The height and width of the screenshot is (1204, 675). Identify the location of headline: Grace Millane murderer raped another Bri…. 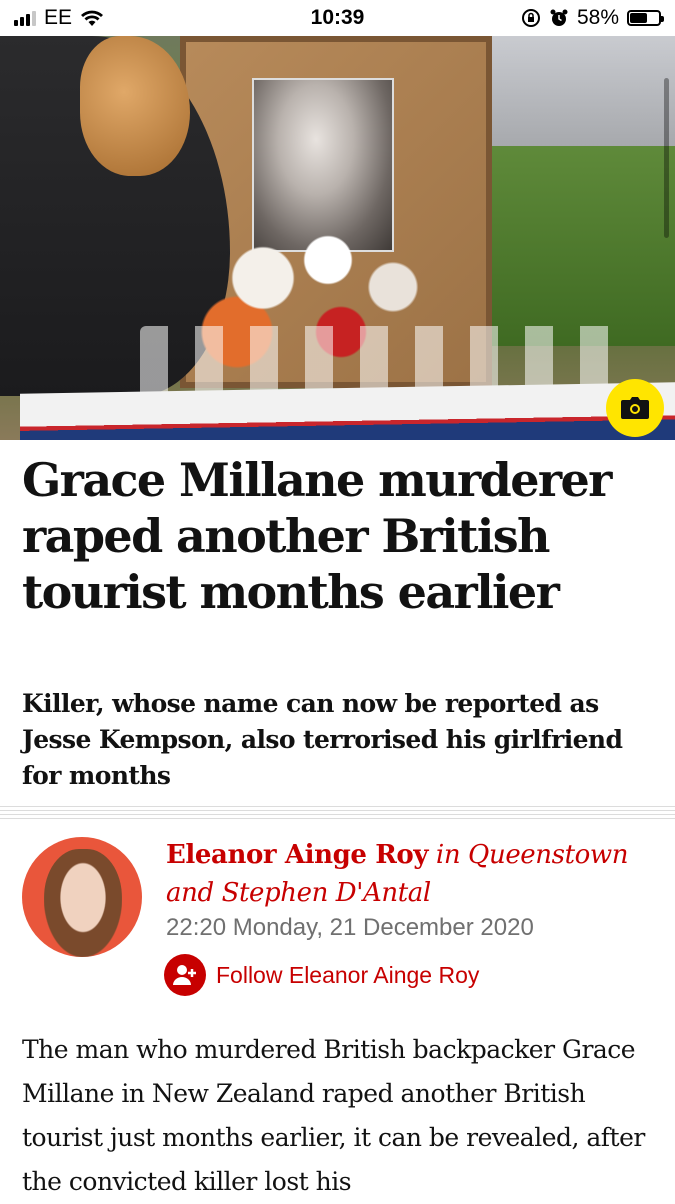
(317, 536).